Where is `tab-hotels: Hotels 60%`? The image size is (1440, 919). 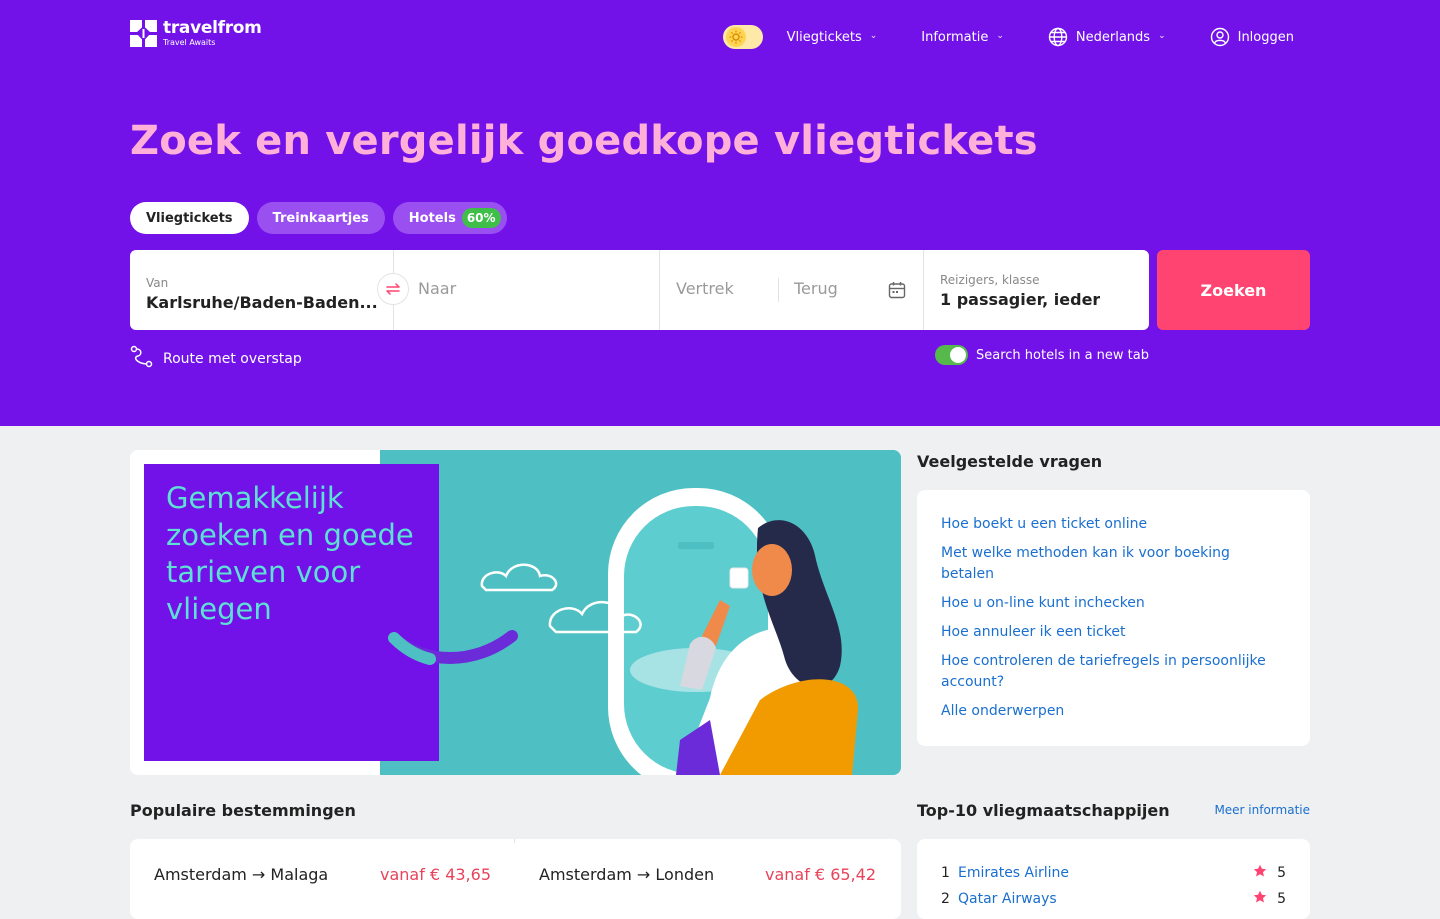 tab-hotels: Hotels 60% is located at coordinates (449, 218).